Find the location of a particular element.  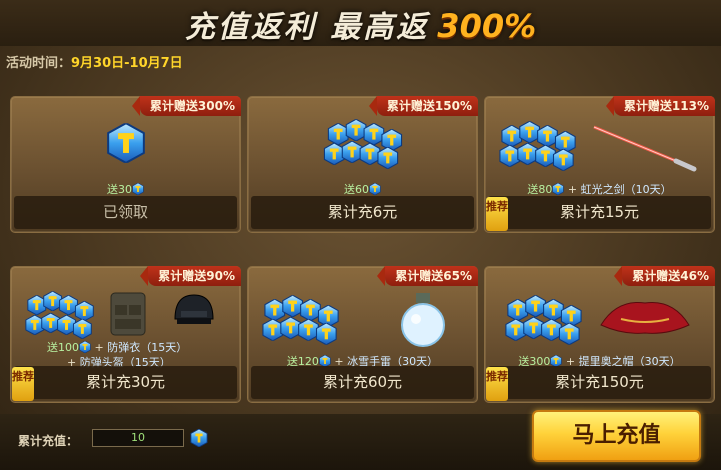

total-recharge-label: 累计充值： is located at coordinates (48, 441).